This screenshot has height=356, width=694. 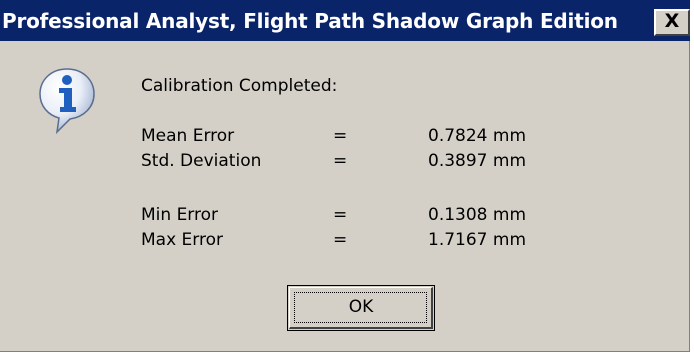 What do you see at coordinates (477, 215) in the screenshot?
I see `stat-value-min-error: 0.1308 mm` at bounding box center [477, 215].